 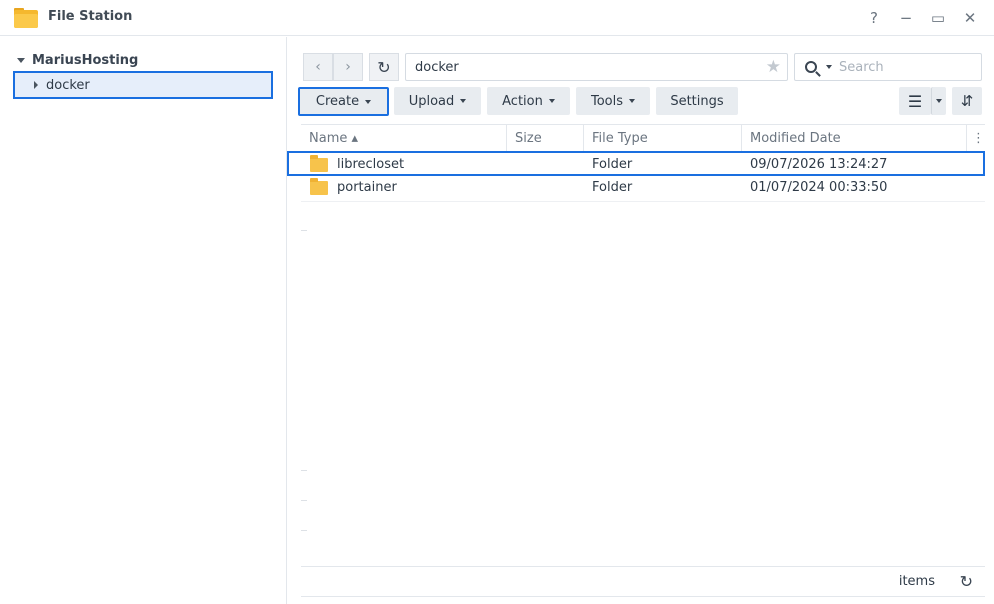 I want to click on view-dropdown-button, so click(x=938, y=101).